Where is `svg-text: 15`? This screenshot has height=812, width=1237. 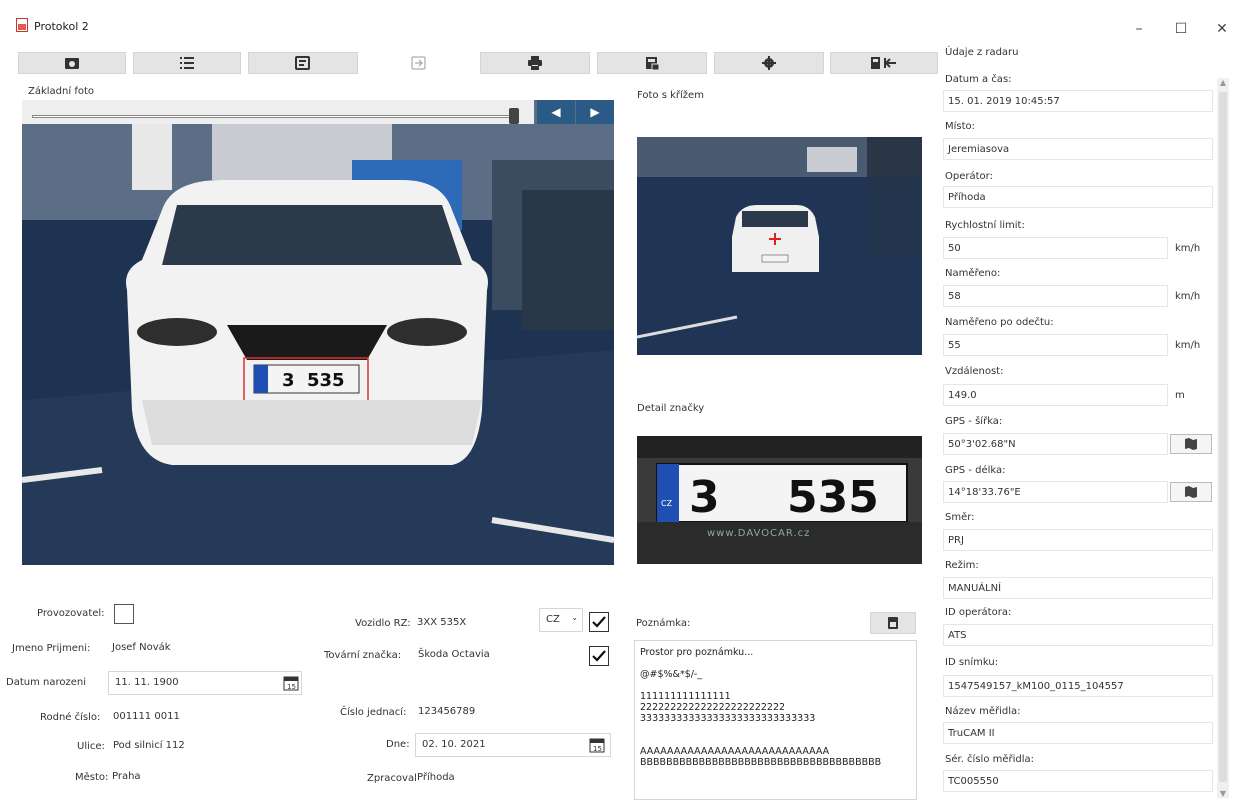
svg-text: 15 is located at coordinates (291, 687).